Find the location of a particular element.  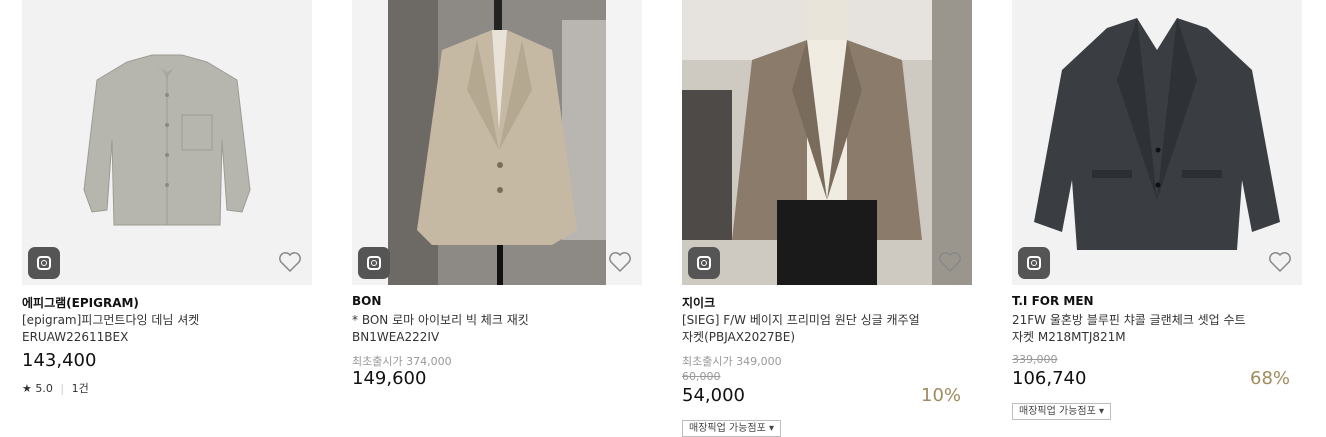

first-release-price: 최초출시가 349,000 is located at coordinates (732, 361).